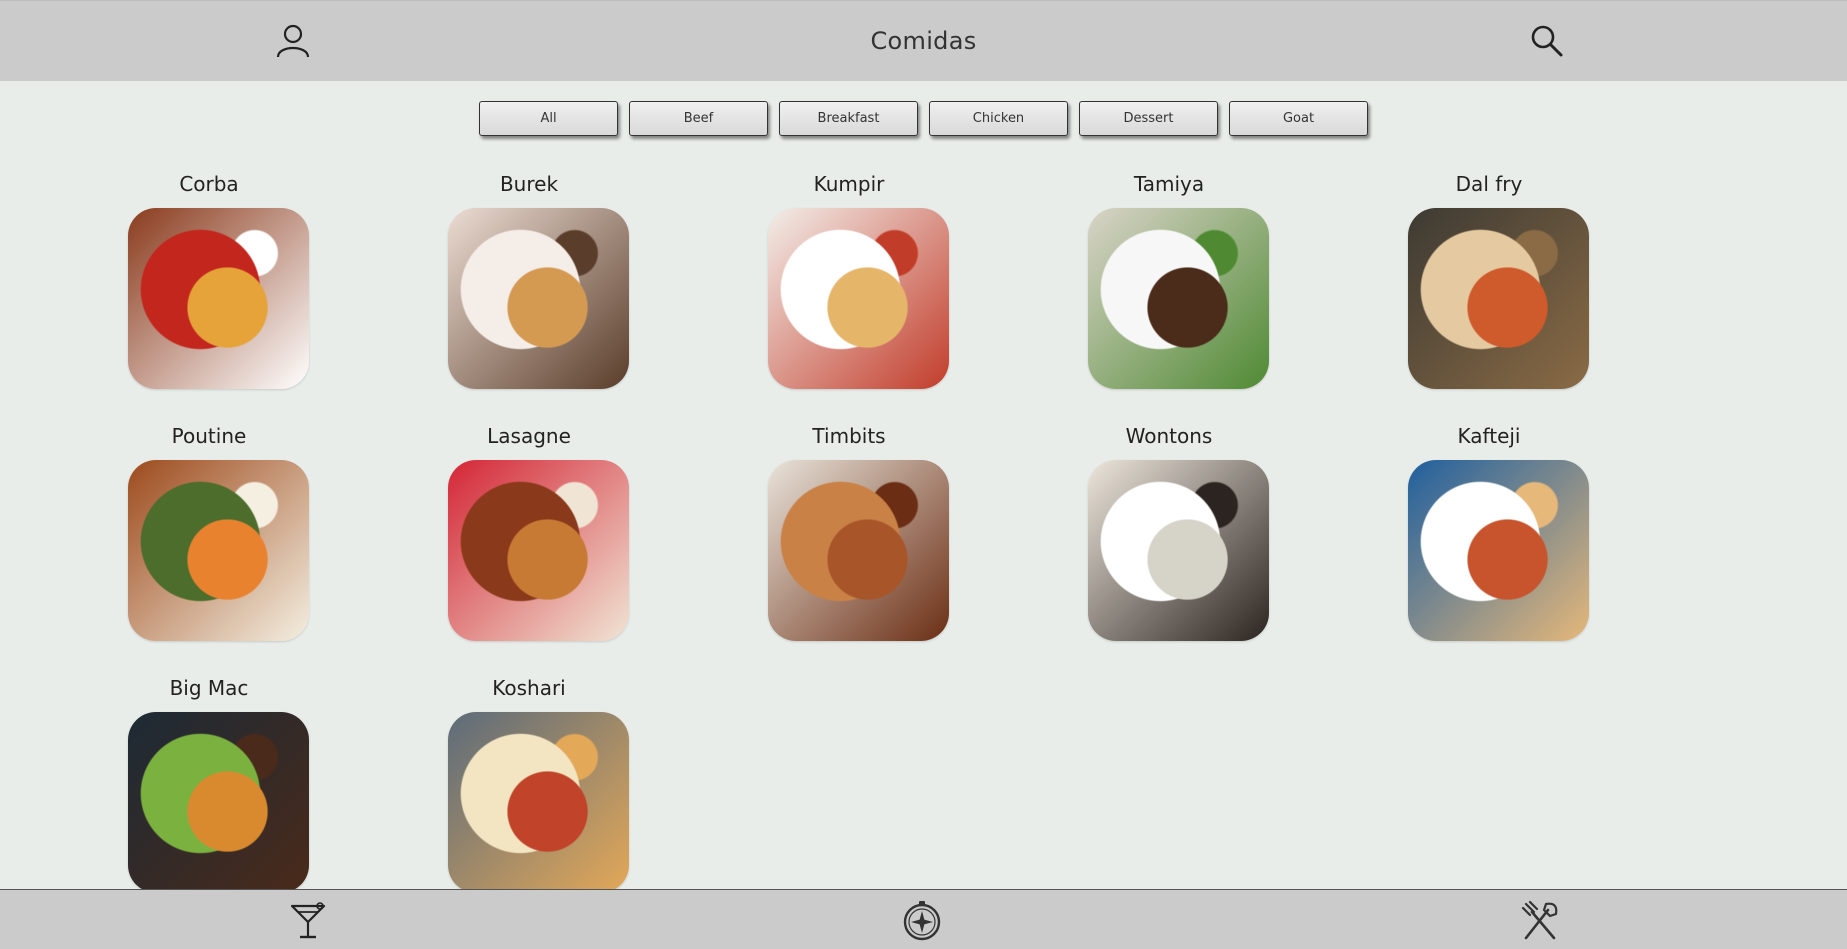 This screenshot has width=1847, height=949. Describe the element at coordinates (529, 688) in the screenshot. I see `meal-name: Koshari` at that location.